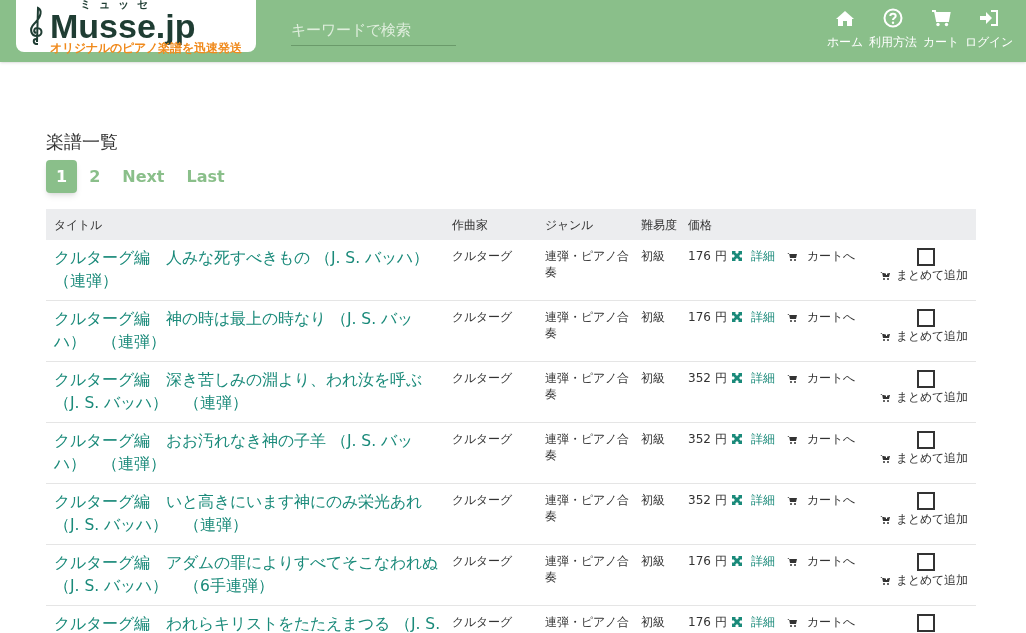 This screenshot has width=1026, height=633. I want to click on column-header: 難易度, so click(659, 225).